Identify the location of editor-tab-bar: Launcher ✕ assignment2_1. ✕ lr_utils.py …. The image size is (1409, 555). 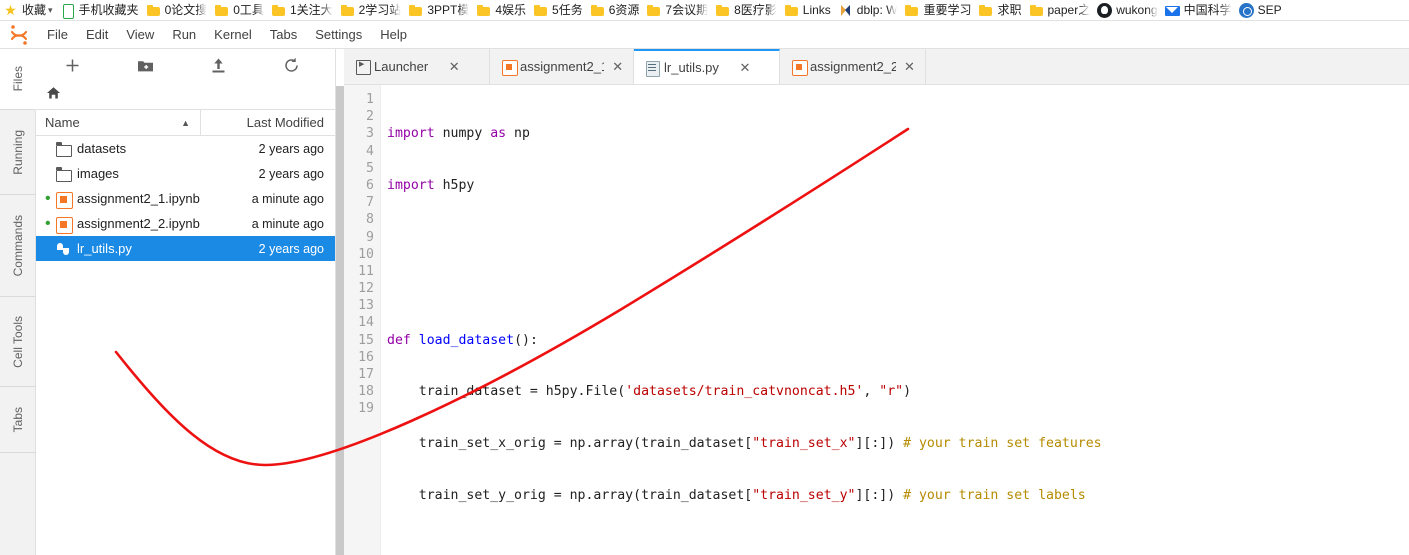
(876, 67).